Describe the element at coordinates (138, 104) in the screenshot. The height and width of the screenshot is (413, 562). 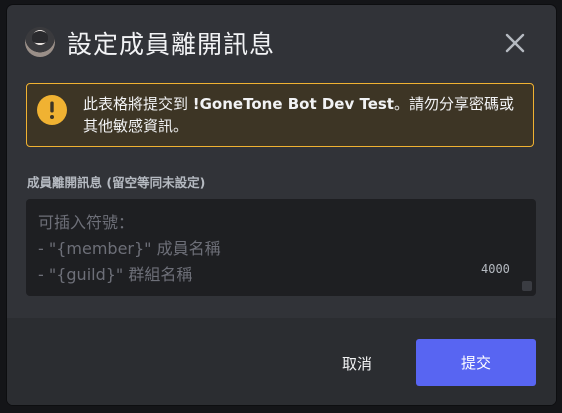
I see `warning-prefix: 此表格將提交到` at that location.